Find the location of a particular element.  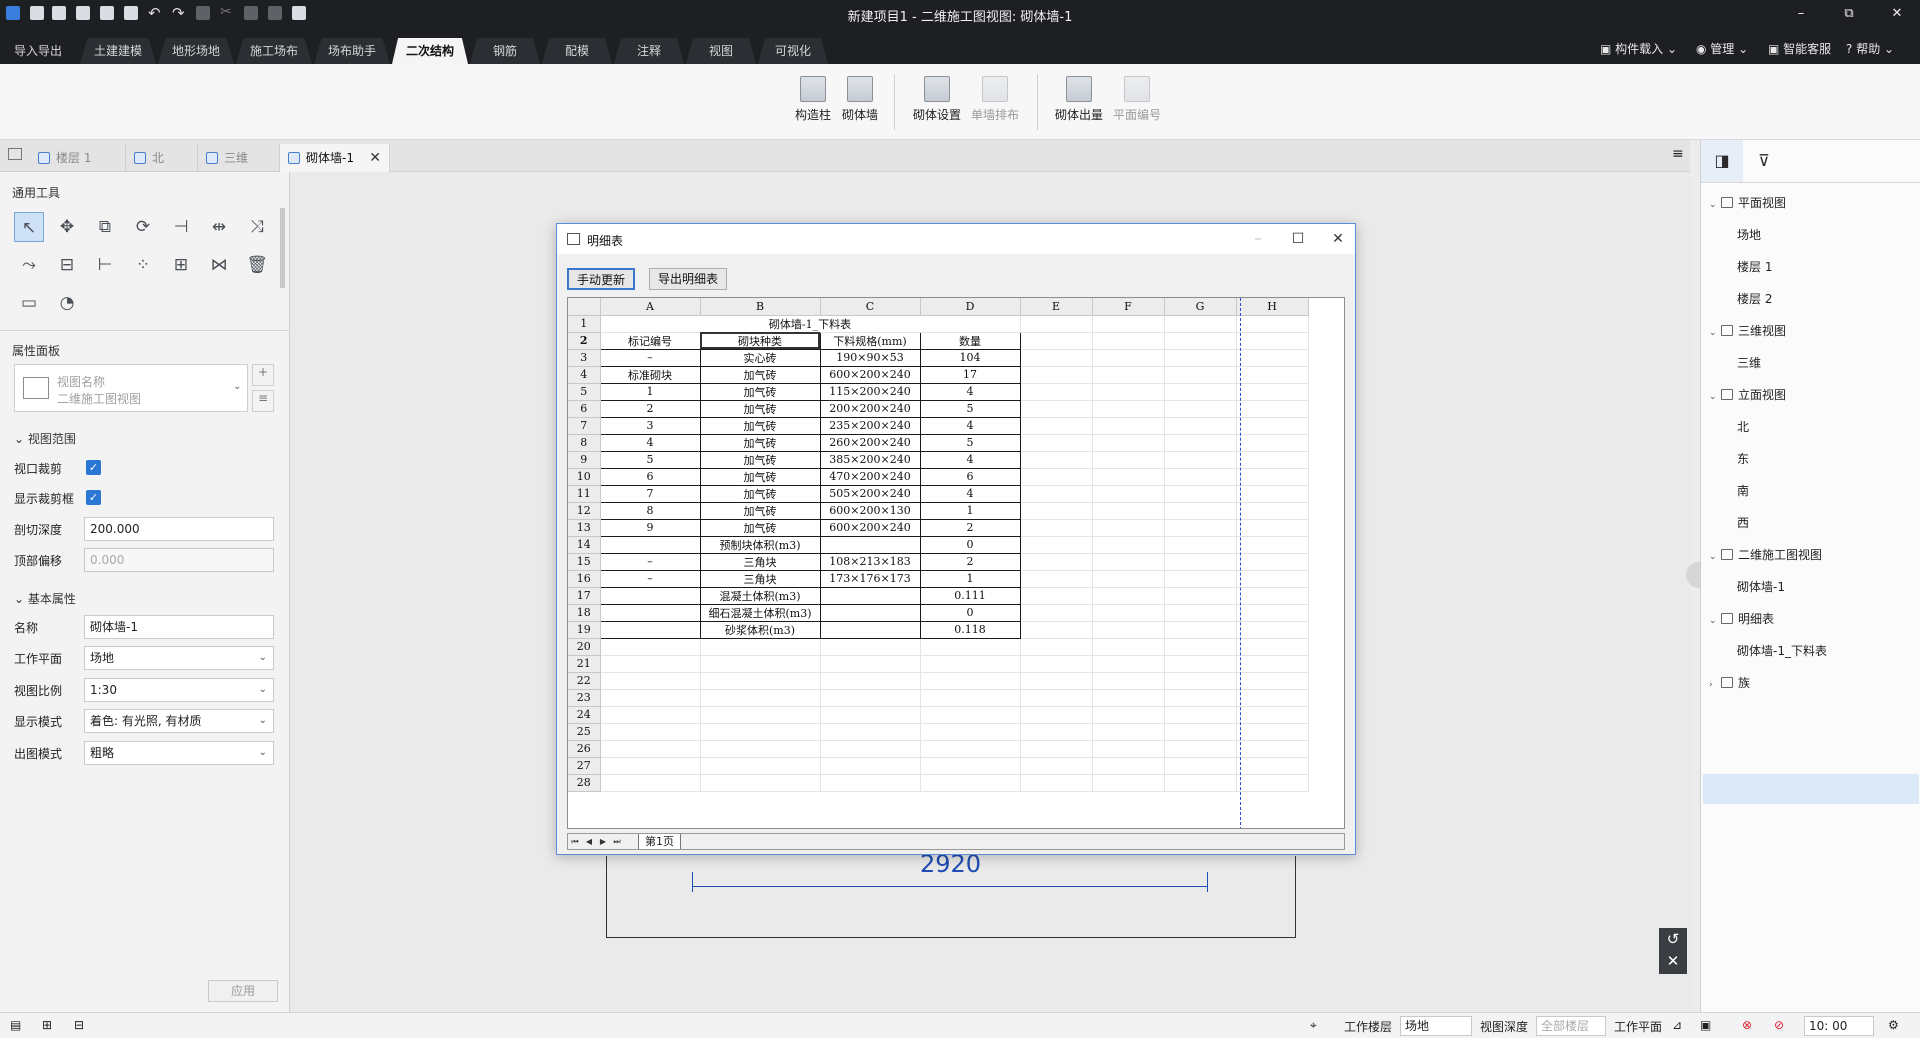

table-cell: 8 is located at coordinates (650, 510).